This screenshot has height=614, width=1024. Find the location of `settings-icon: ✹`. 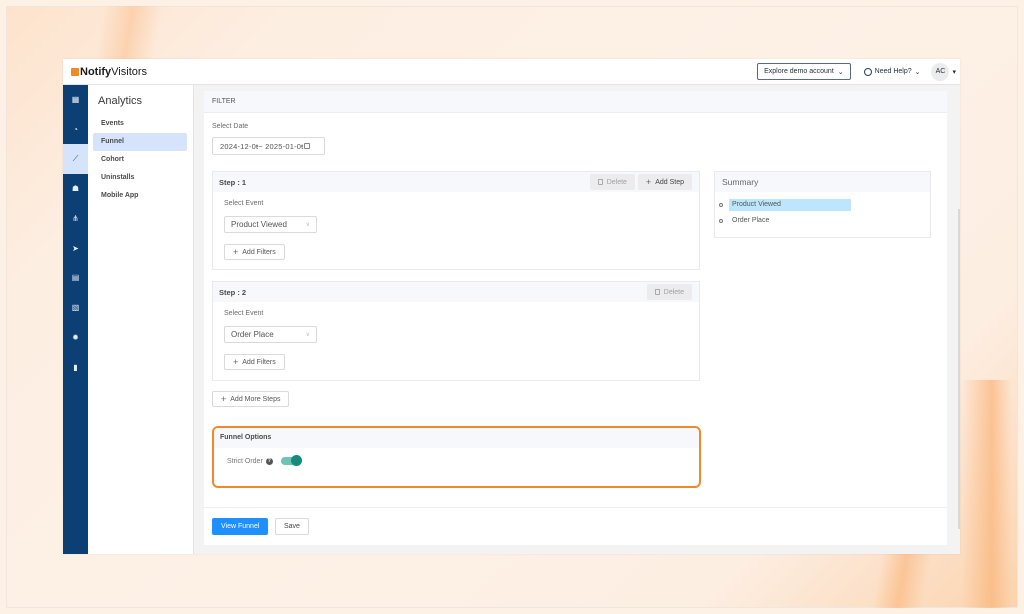

settings-icon: ✹ is located at coordinates (75, 337).